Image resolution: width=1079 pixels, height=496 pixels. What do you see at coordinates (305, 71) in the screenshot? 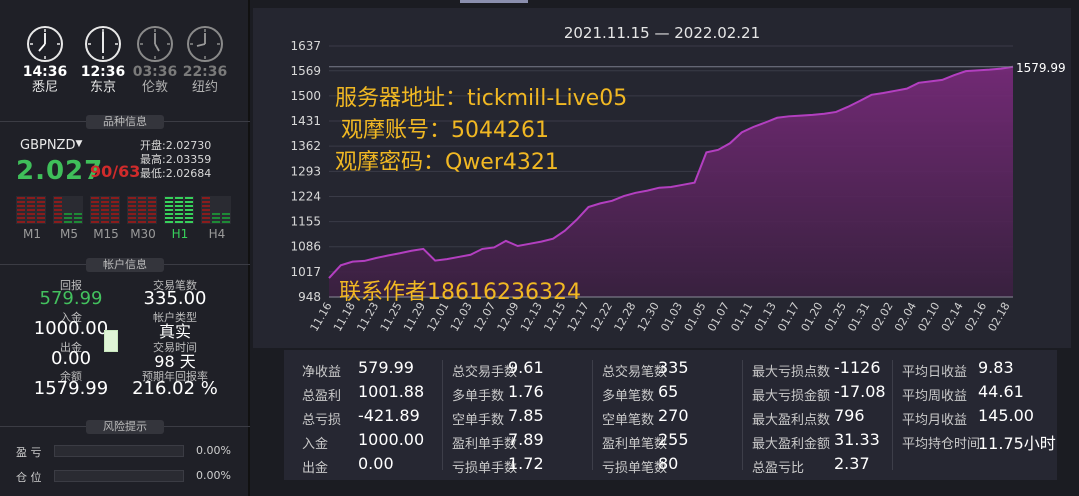
I see `y-tick-label: 1569` at bounding box center [305, 71].